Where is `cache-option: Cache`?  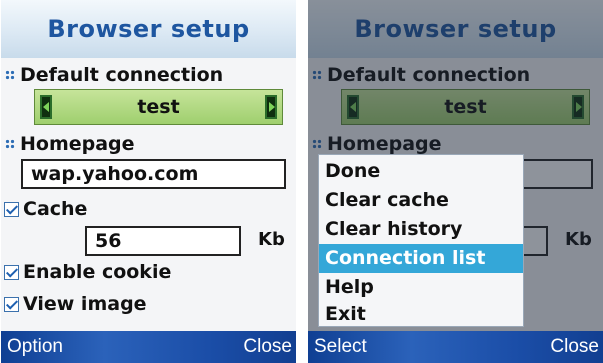 cache-option: Cache is located at coordinates (45, 209).